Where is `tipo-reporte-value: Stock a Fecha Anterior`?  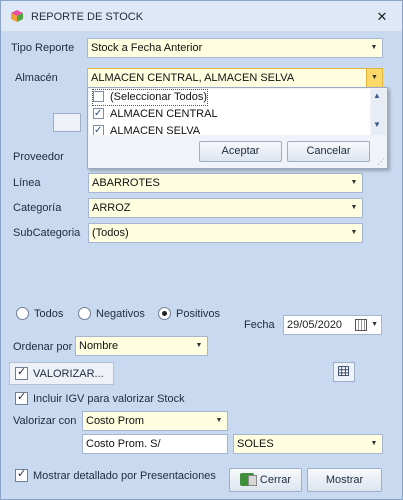 tipo-reporte-value: Stock a Fecha Anterior is located at coordinates (147, 48).